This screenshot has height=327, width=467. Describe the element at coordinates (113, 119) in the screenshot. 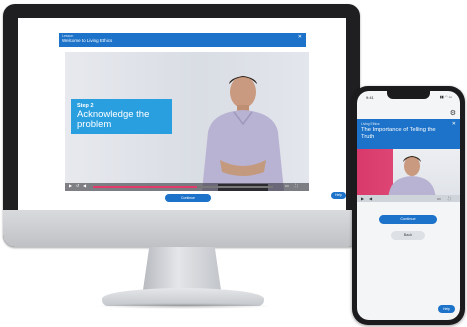

I see `step-headline: Acknowledge the problem` at that location.